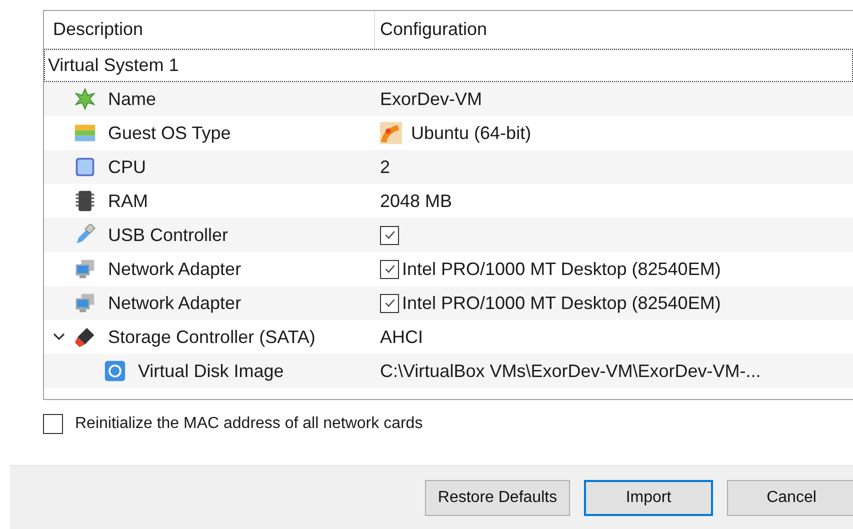  Describe the element at coordinates (85, 133) in the screenshot. I see `stripes-icon` at that location.